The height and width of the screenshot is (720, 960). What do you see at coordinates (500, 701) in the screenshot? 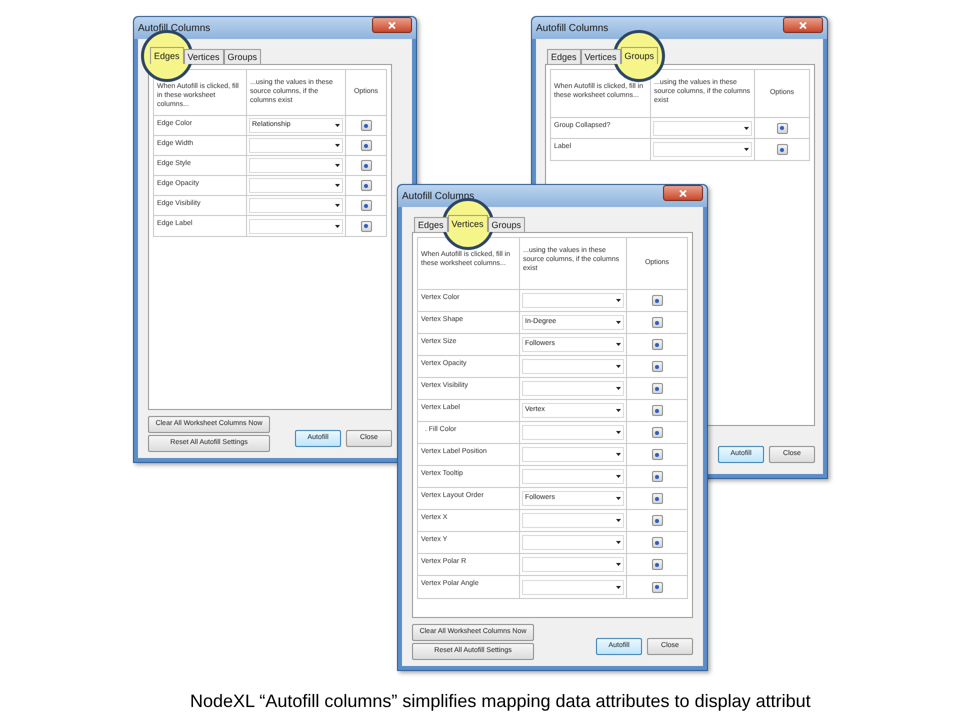
I see `slide-caption: NodeXL “Autofill columns” simplifies mapping data attributes to display attribut` at bounding box center [500, 701].